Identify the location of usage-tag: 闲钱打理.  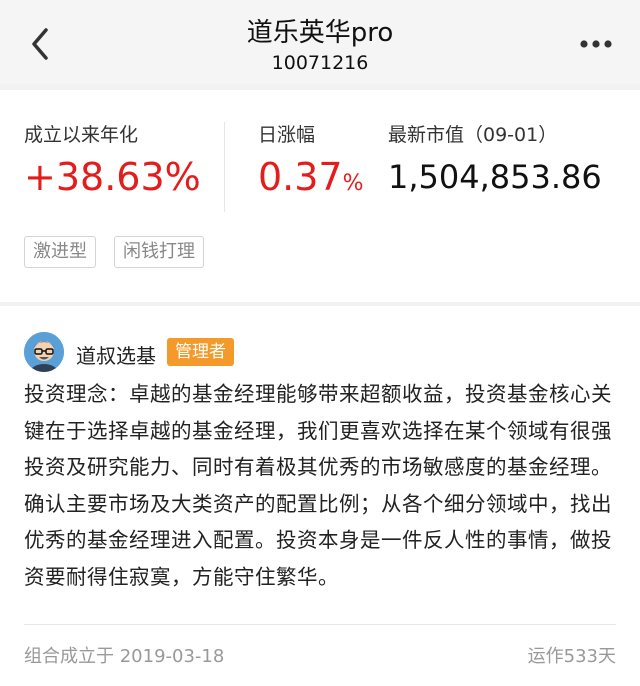
(159, 252).